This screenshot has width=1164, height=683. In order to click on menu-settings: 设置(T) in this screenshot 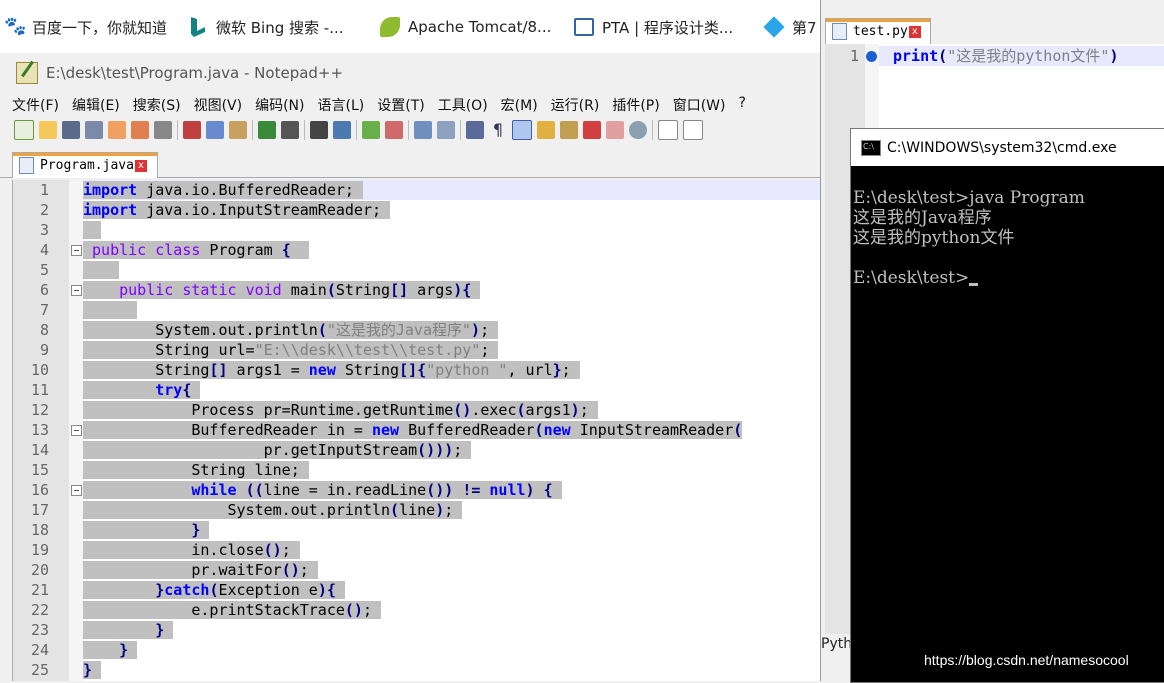, I will do `click(400, 105)`.